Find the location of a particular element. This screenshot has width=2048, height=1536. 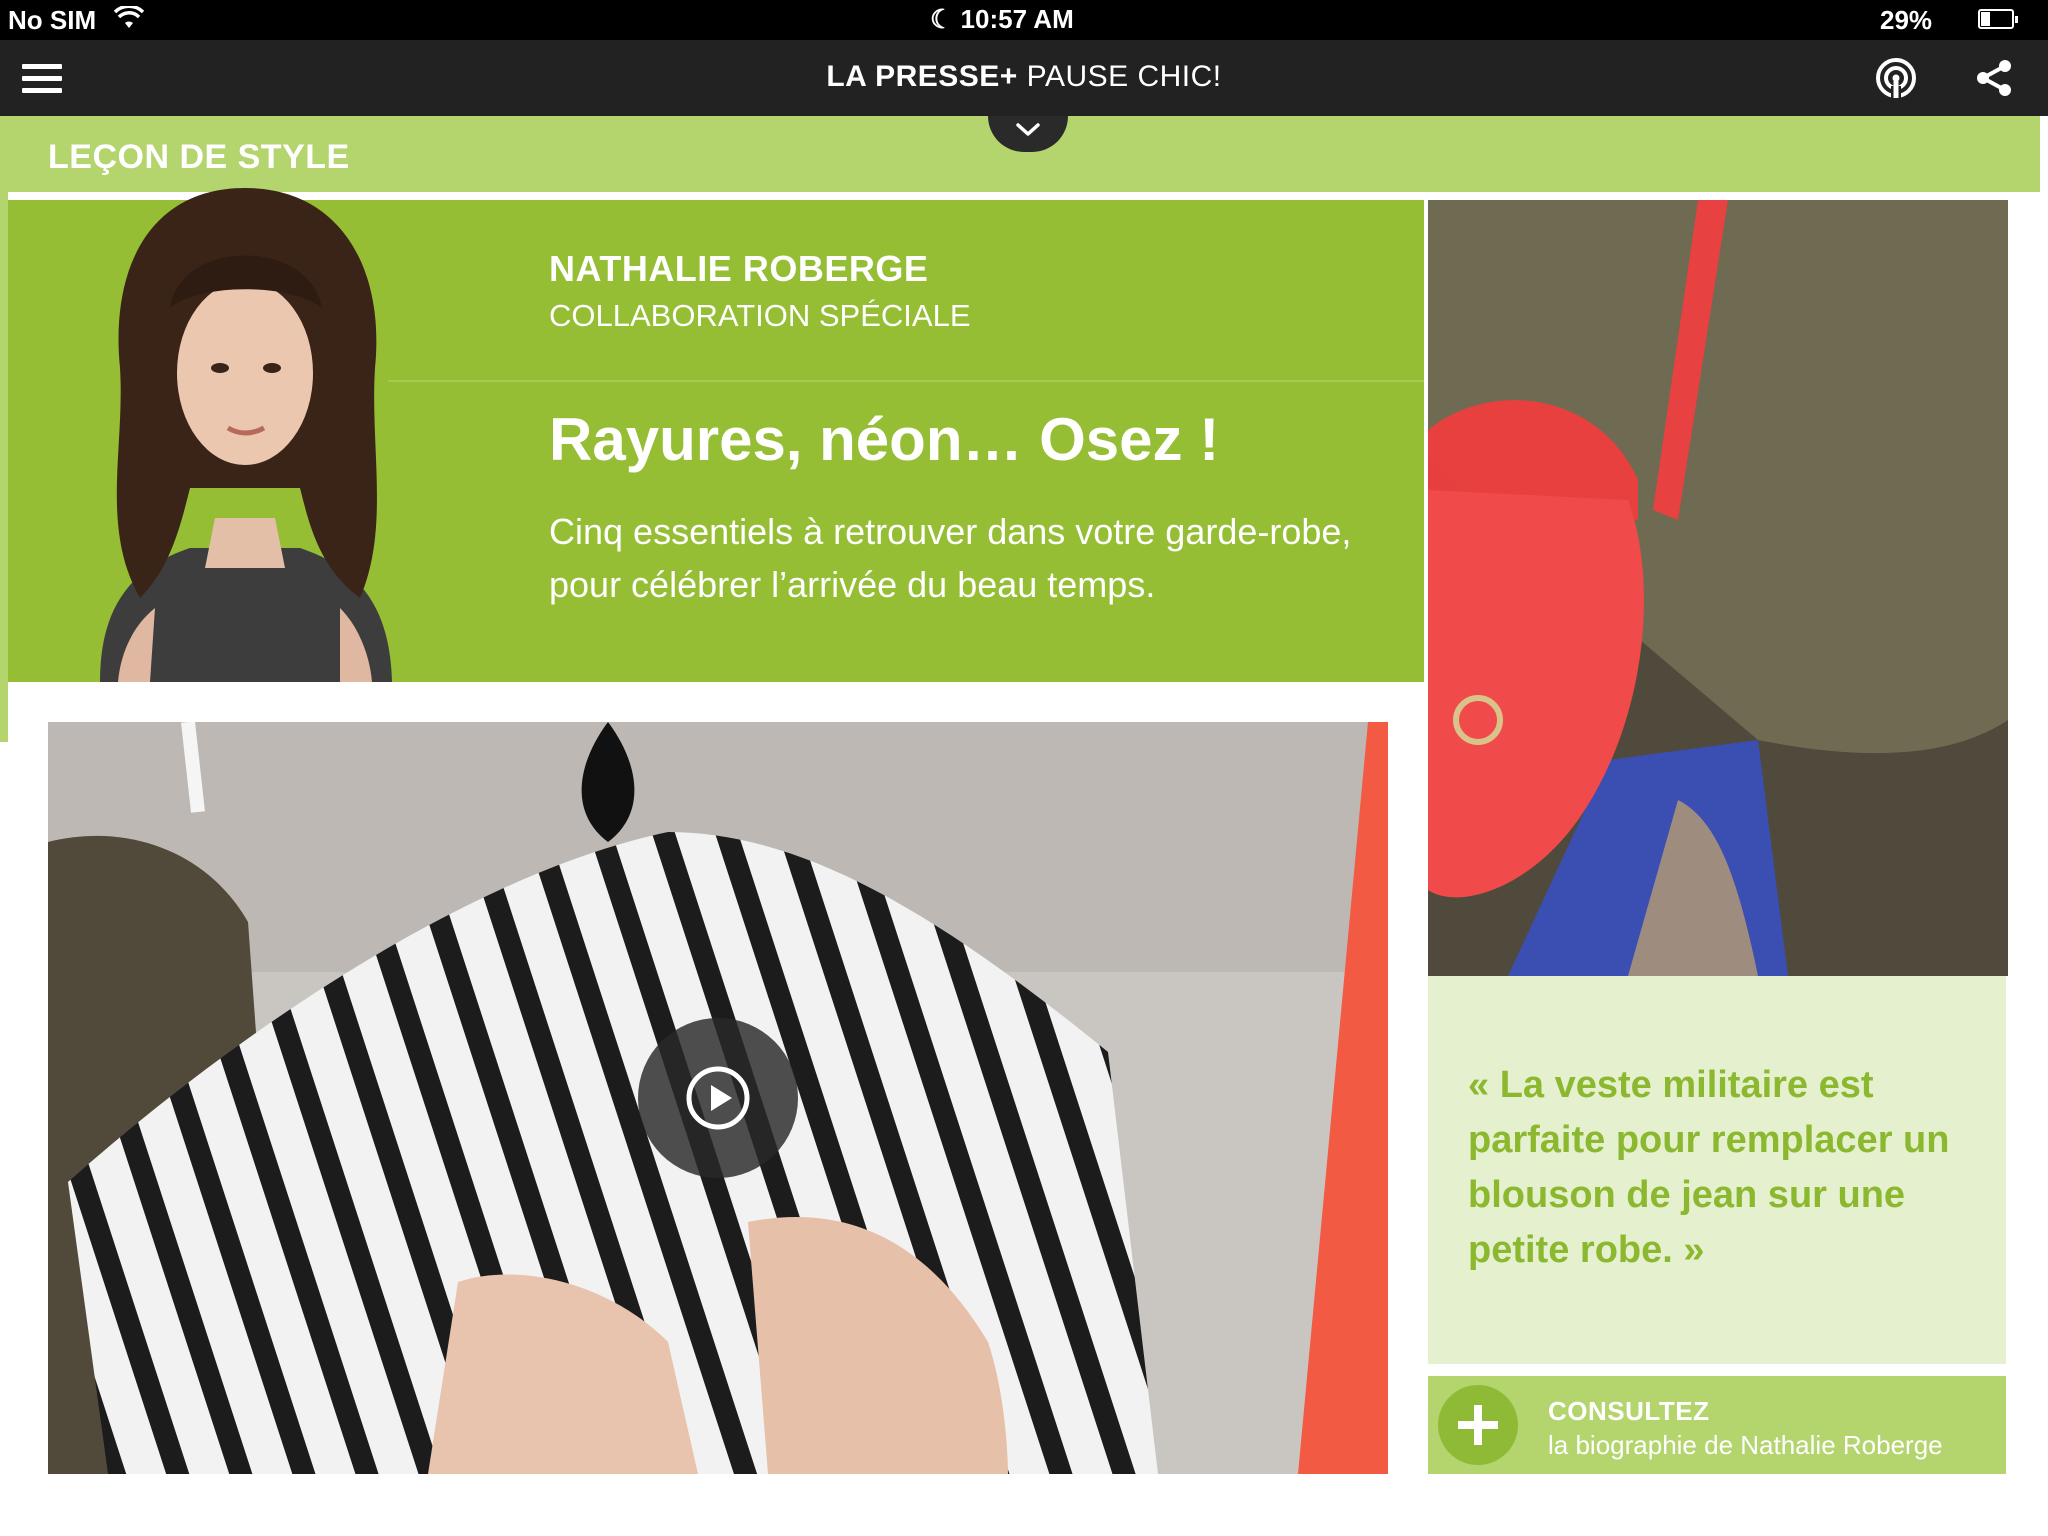

play-button is located at coordinates (718, 1098).